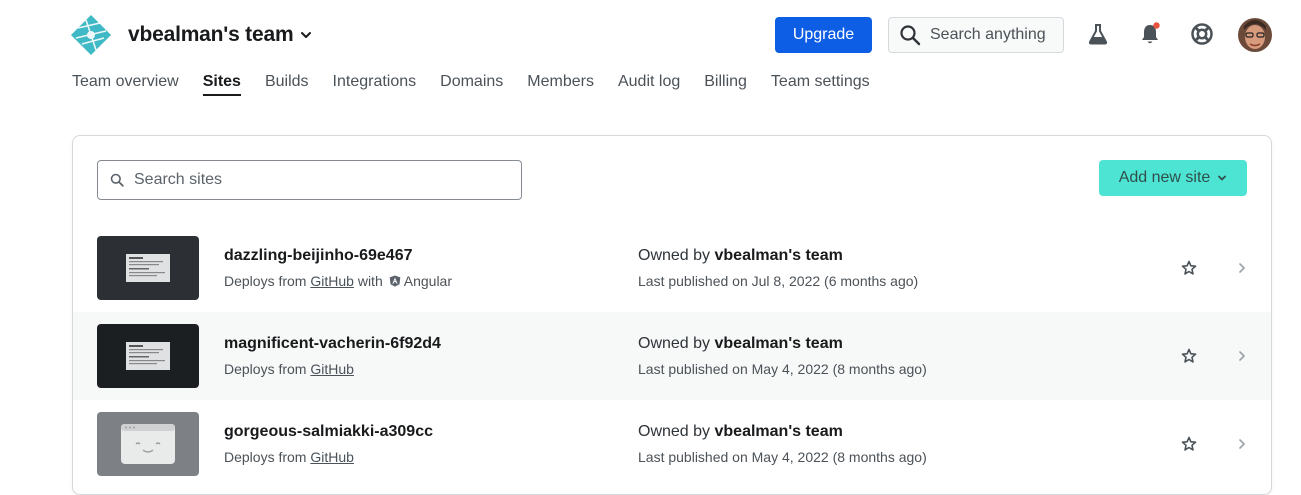  I want to click on framework-prefix: with, so click(370, 281).